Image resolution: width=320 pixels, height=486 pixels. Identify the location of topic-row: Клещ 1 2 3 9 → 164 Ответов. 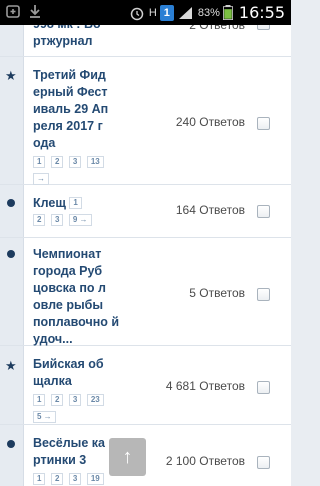
(145, 211).